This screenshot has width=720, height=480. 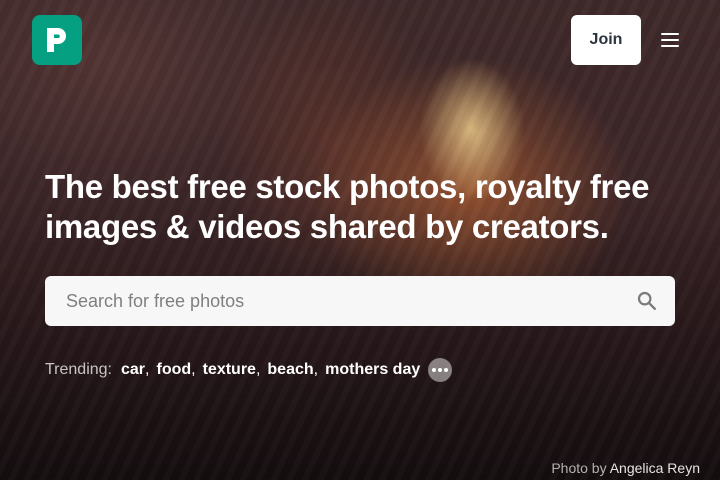 What do you see at coordinates (57, 40) in the screenshot?
I see `pexels-logo-icon` at bounding box center [57, 40].